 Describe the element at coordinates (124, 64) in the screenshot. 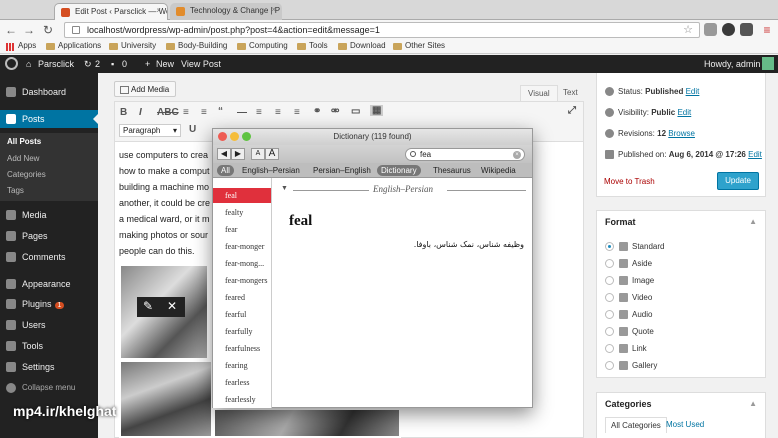

I see `comments-count: 0` at that location.